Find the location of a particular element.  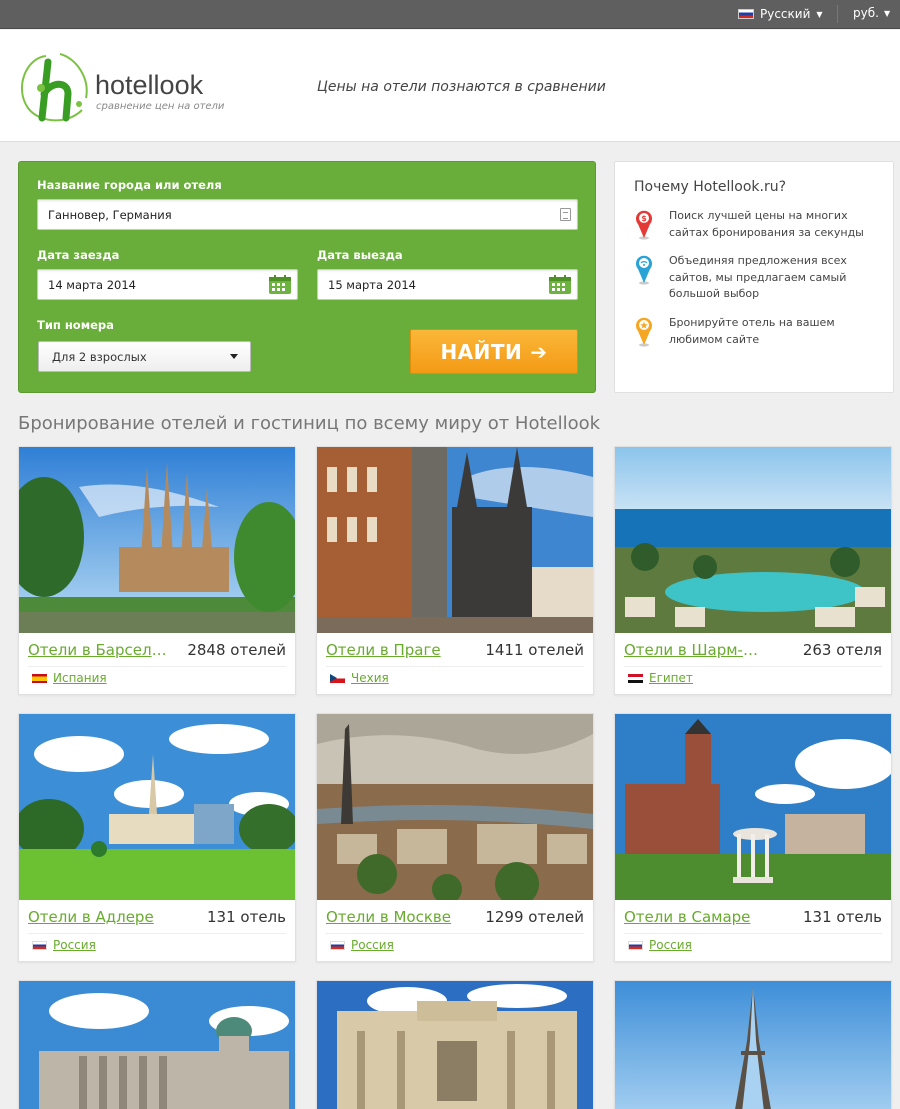

logo: hotellook сравнение цен на отели is located at coordinates (126, 88).